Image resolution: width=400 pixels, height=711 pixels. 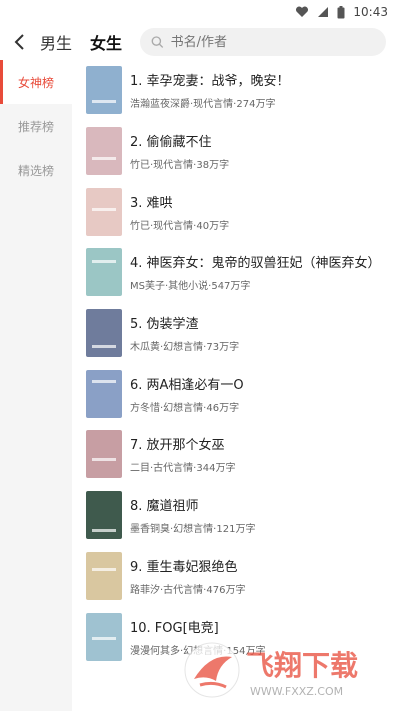 I want to click on book-info: MS芙子·其他小说·547万字, so click(x=190, y=287).